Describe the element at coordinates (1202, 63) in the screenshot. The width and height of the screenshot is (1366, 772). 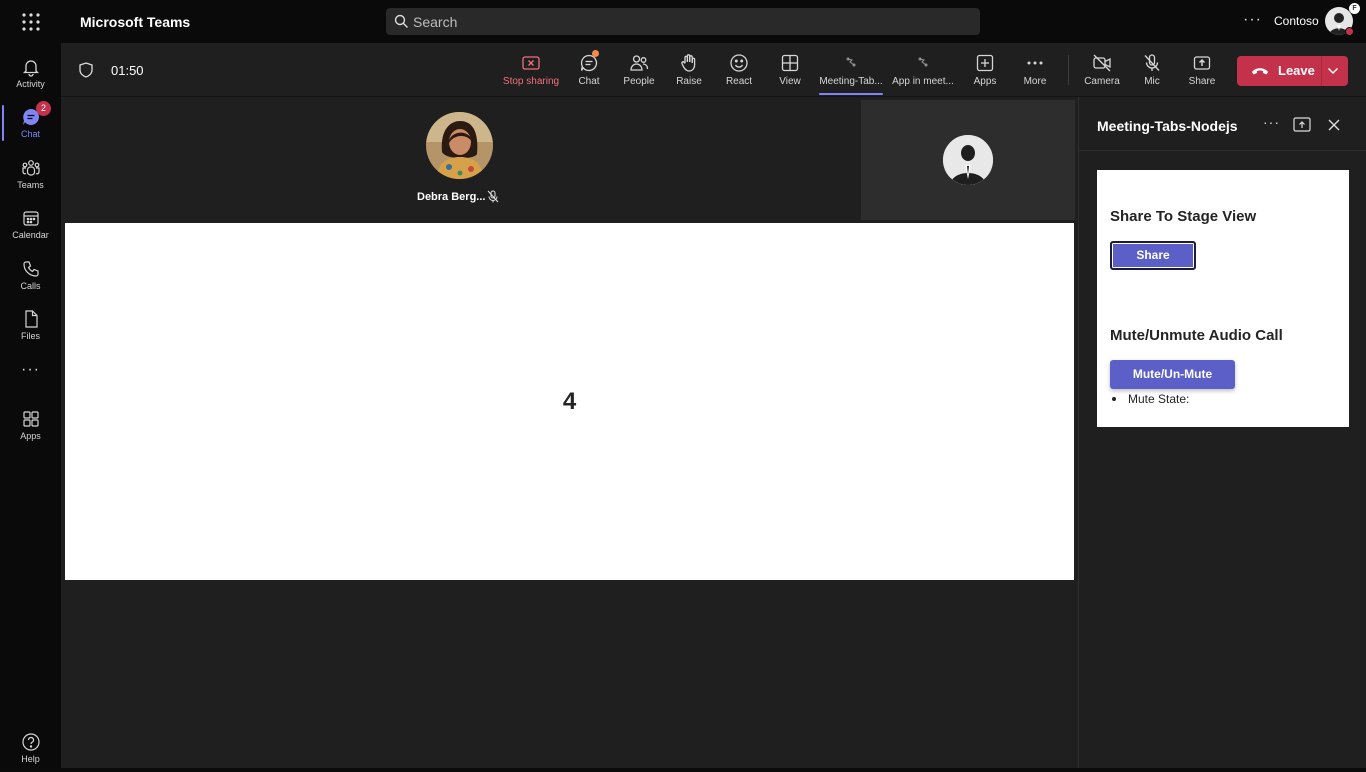
I see `share-tray-icon` at that location.